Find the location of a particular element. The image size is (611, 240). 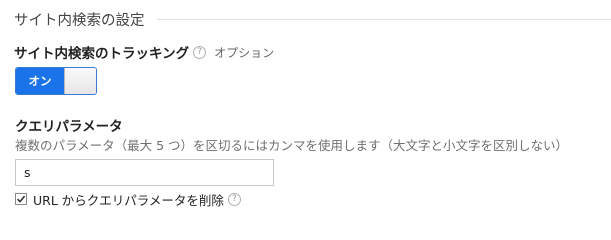

optional-label: オプション is located at coordinates (244, 52).